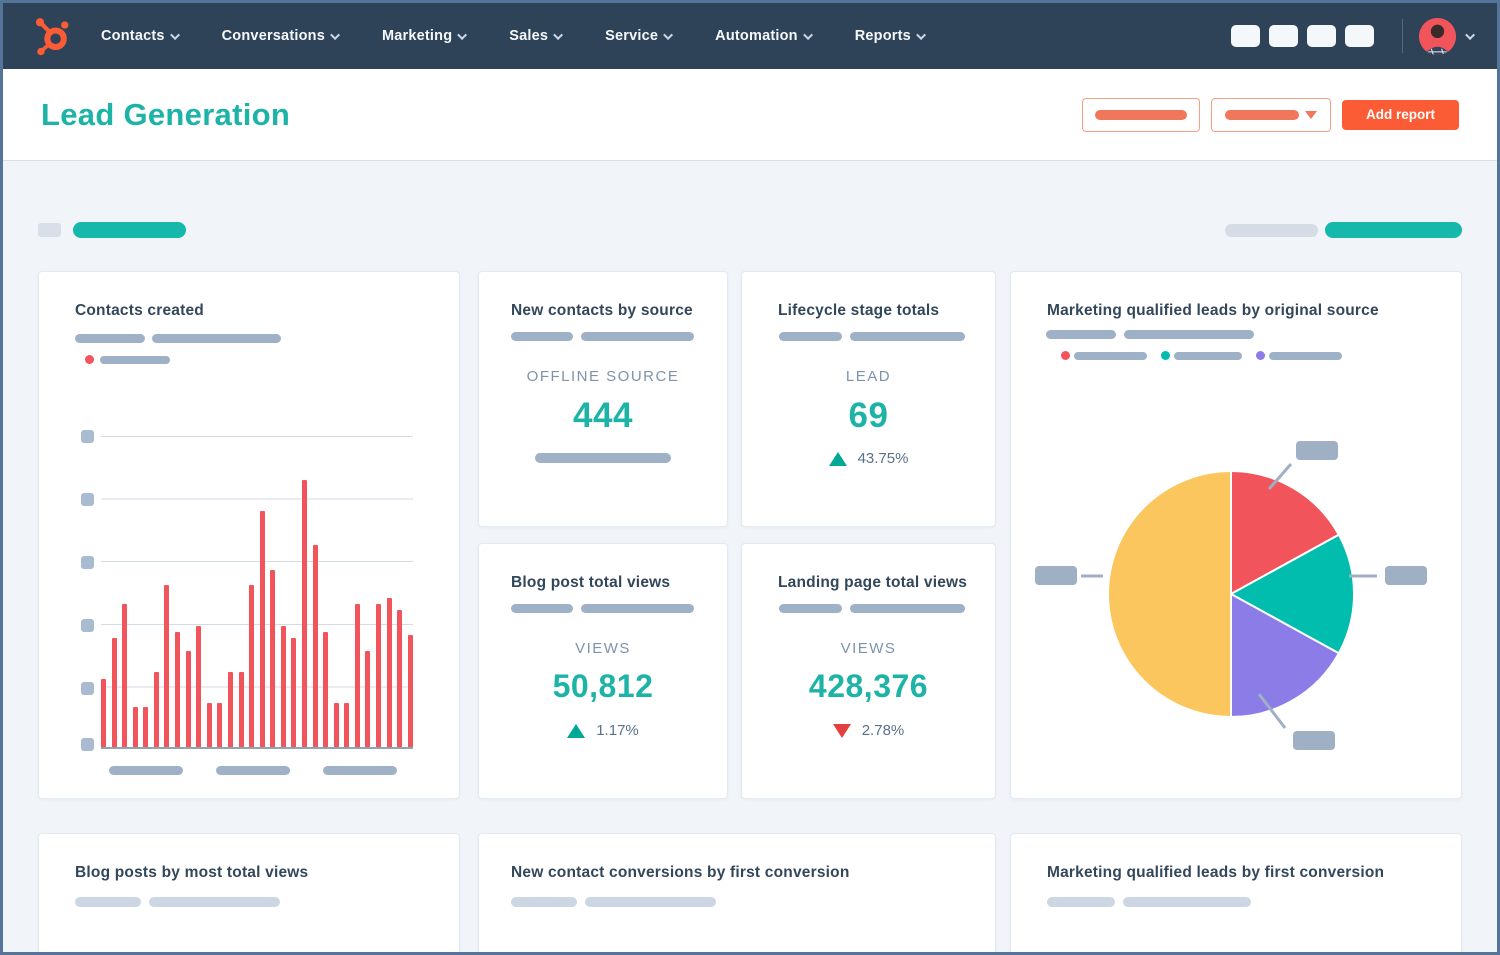  What do you see at coordinates (1169, 594) in the screenshot?
I see `pie-slice` at bounding box center [1169, 594].